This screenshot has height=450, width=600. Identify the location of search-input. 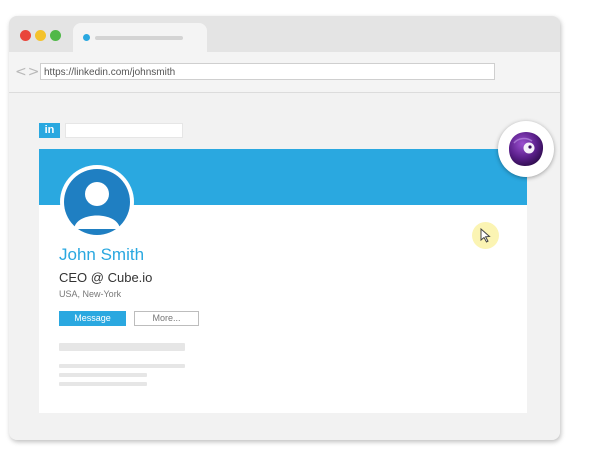
(124, 130).